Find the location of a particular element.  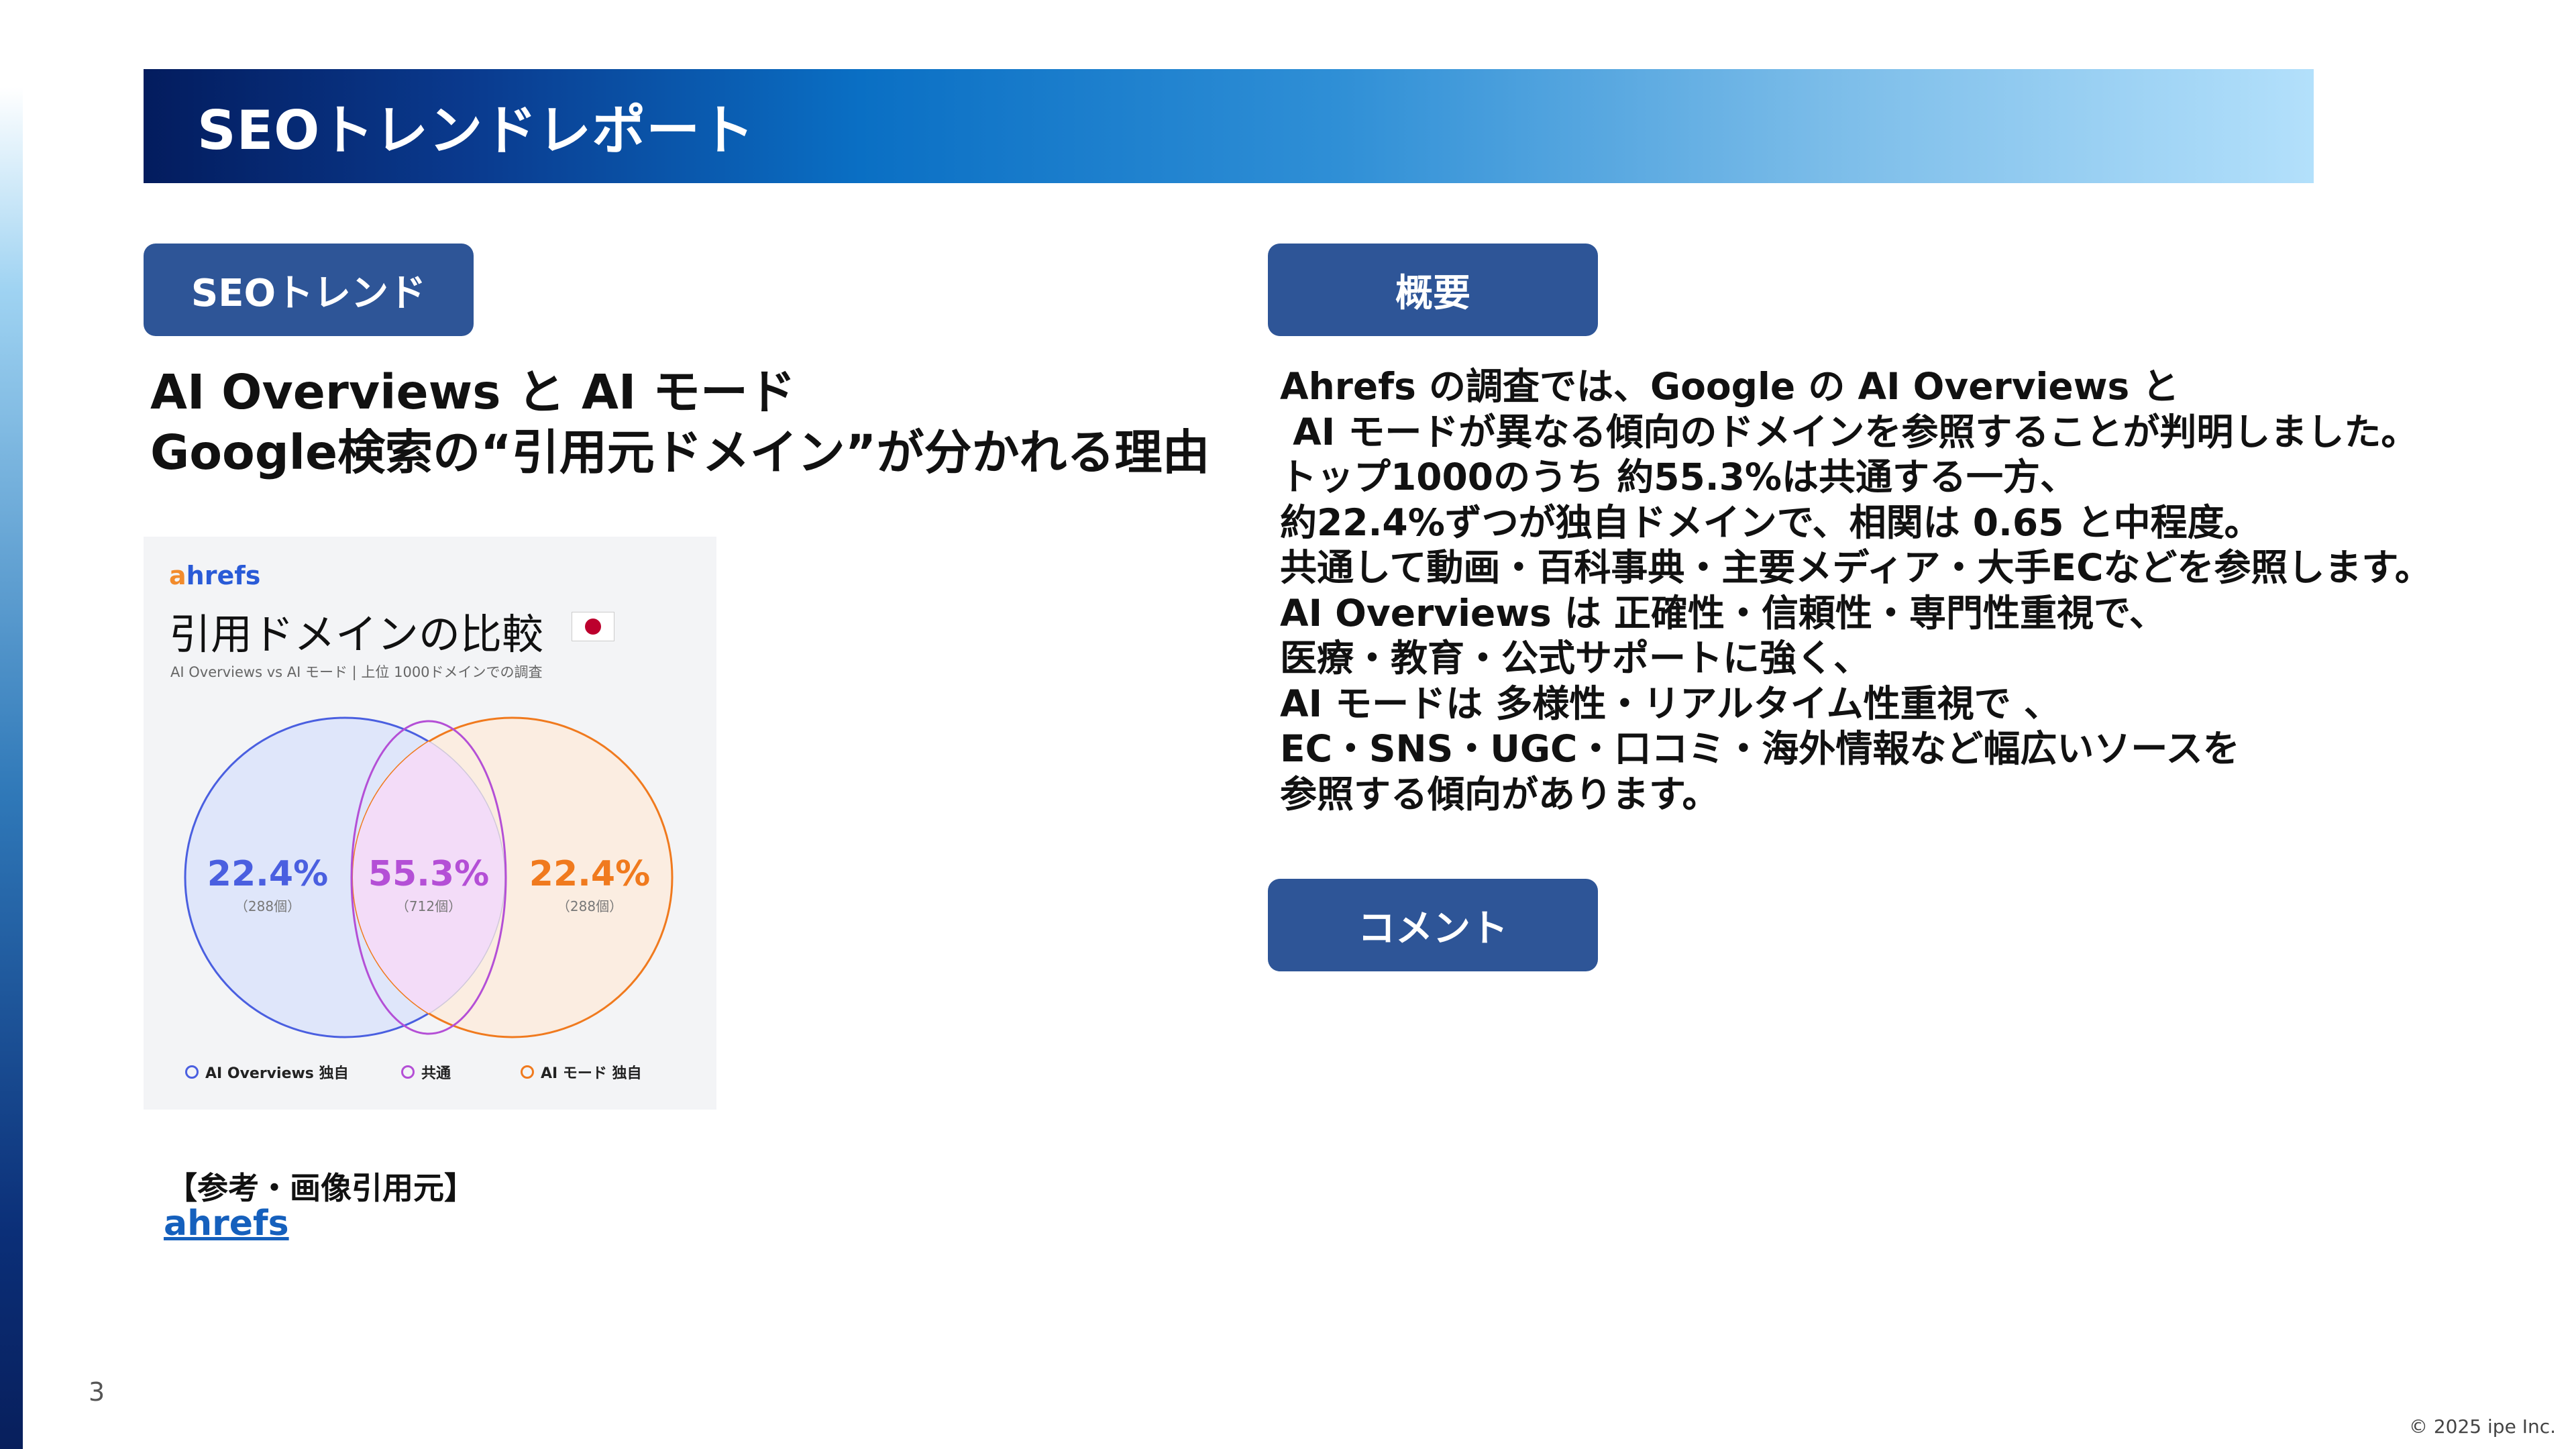

page-number: 3 is located at coordinates (97, 1392).